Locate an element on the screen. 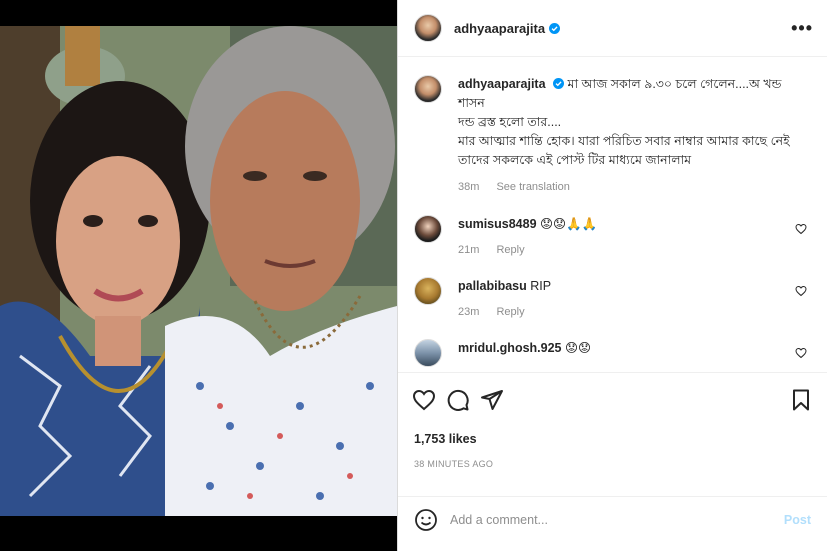 This screenshot has width=827, height=551. caption-time: 38m is located at coordinates (468, 187).